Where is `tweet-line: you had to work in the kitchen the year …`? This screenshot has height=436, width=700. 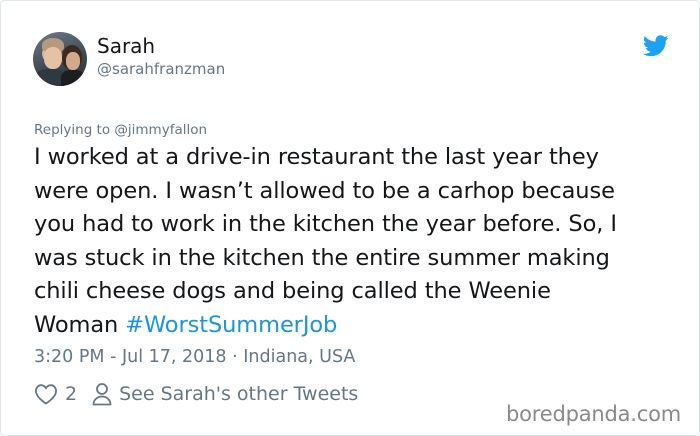
tweet-line: you had to work in the kitchen the year … is located at coordinates (325, 224).